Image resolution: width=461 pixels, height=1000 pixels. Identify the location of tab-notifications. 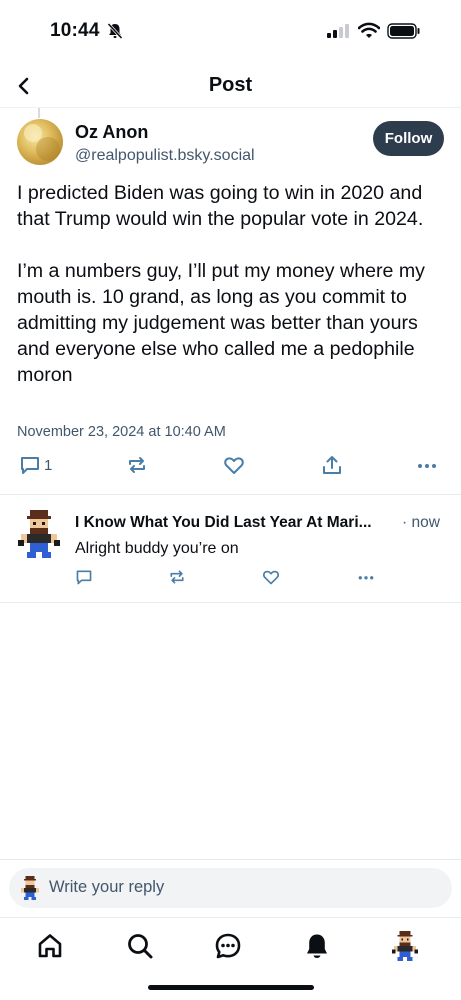
(317, 946).